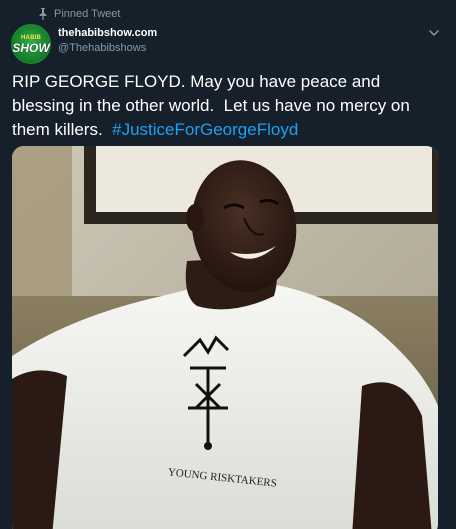 The width and height of the screenshot is (456, 529). What do you see at coordinates (107, 48) in the screenshot?
I see `user-handle: @Thehabibshows` at bounding box center [107, 48].